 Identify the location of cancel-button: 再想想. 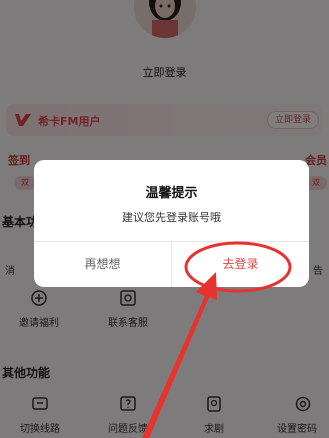
(102, 264).